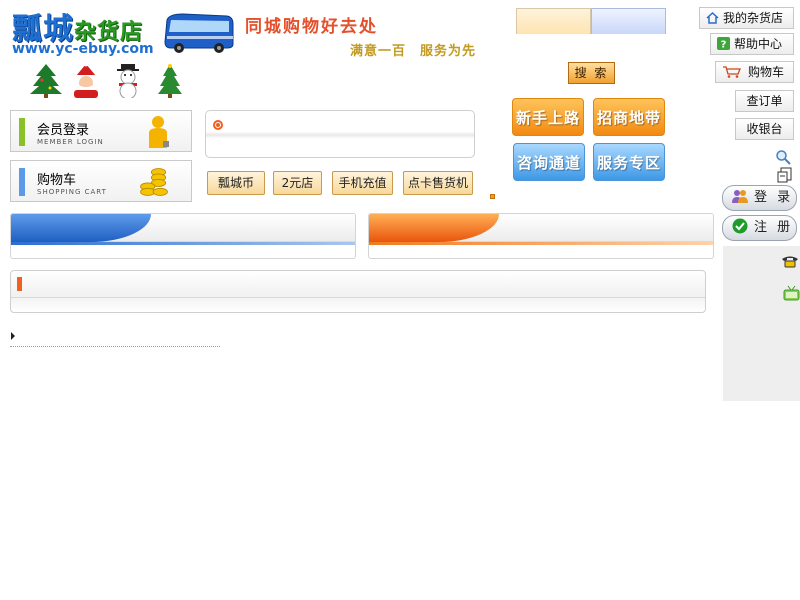 This screenshot has height=600, width=800. I want to click on merchant-zone-button: 招商地带, so click(629, 117).